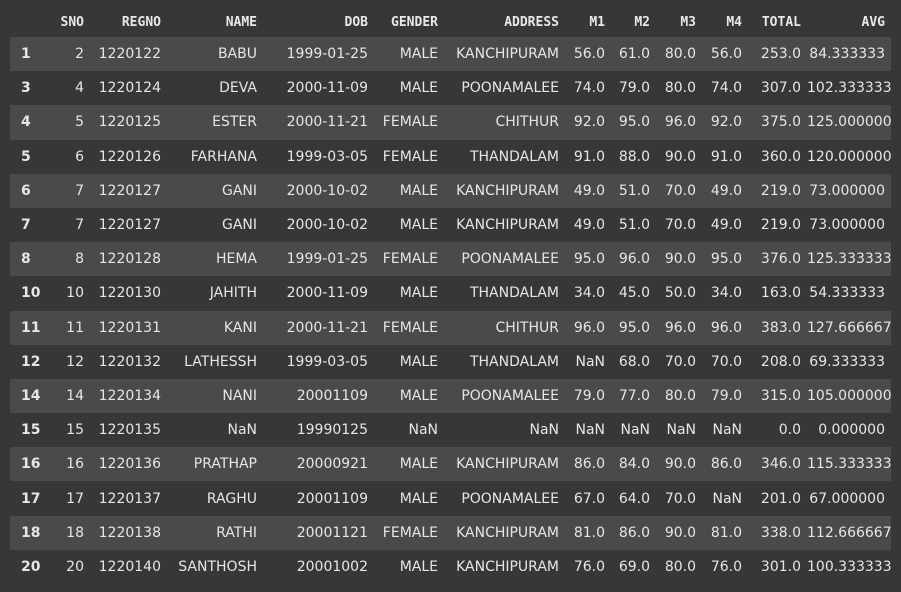 The height and width of the screenshot is (592, 901). What do you see at coordinates (75, 327) in the screenshot?
I see `cell-sno: 11` at bounding box center [75, 327].